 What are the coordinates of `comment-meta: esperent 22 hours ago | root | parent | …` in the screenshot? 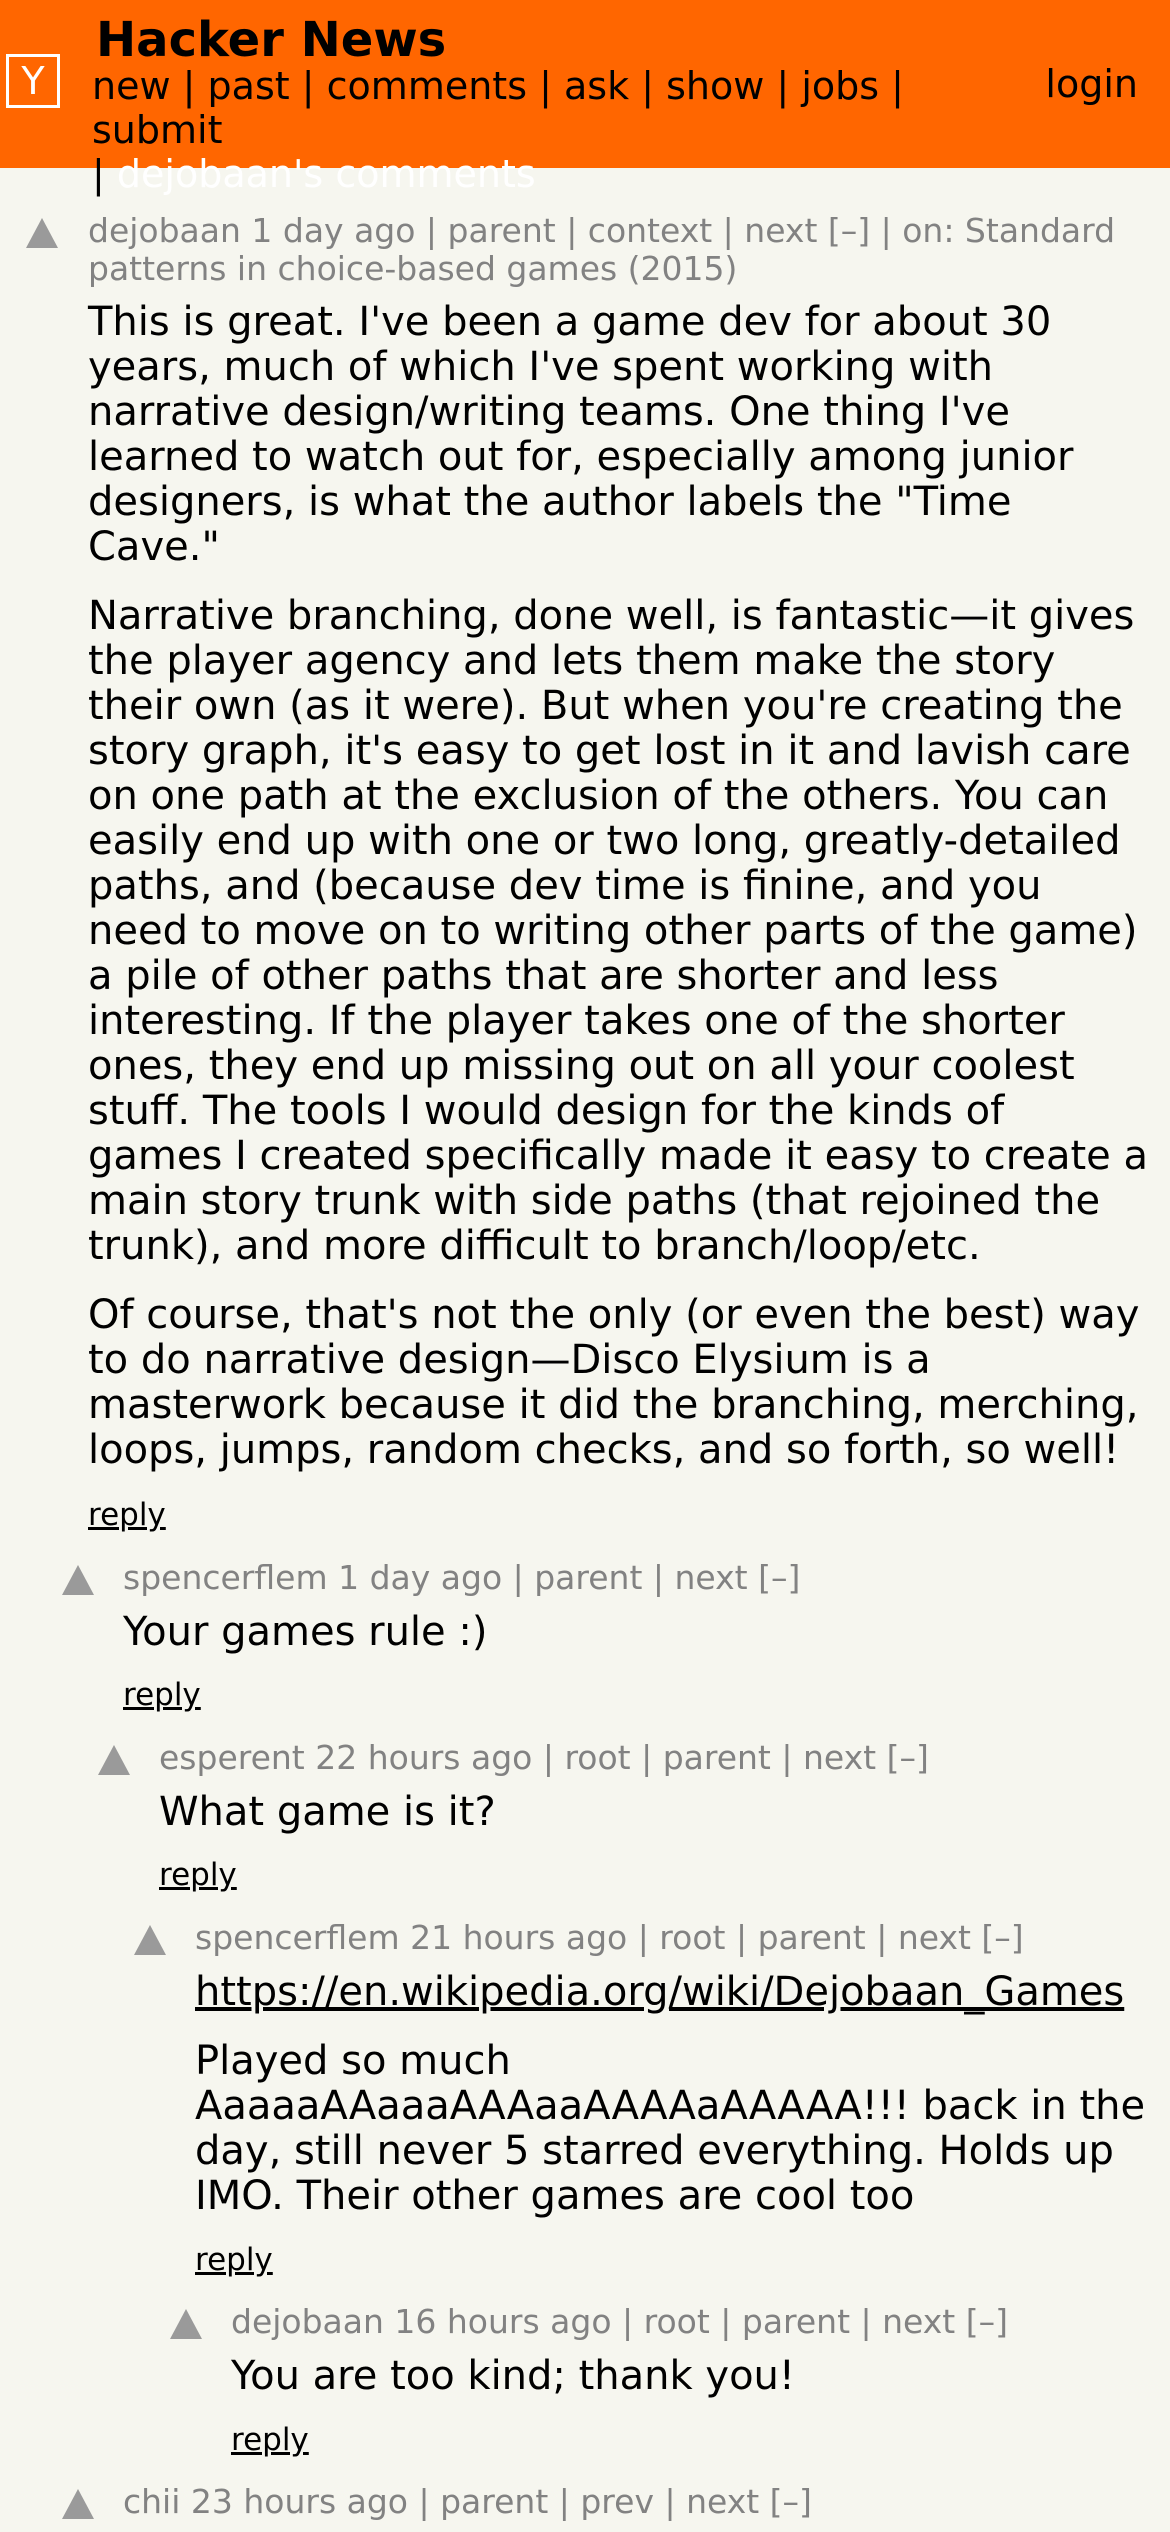 It's located at (544, 1757).